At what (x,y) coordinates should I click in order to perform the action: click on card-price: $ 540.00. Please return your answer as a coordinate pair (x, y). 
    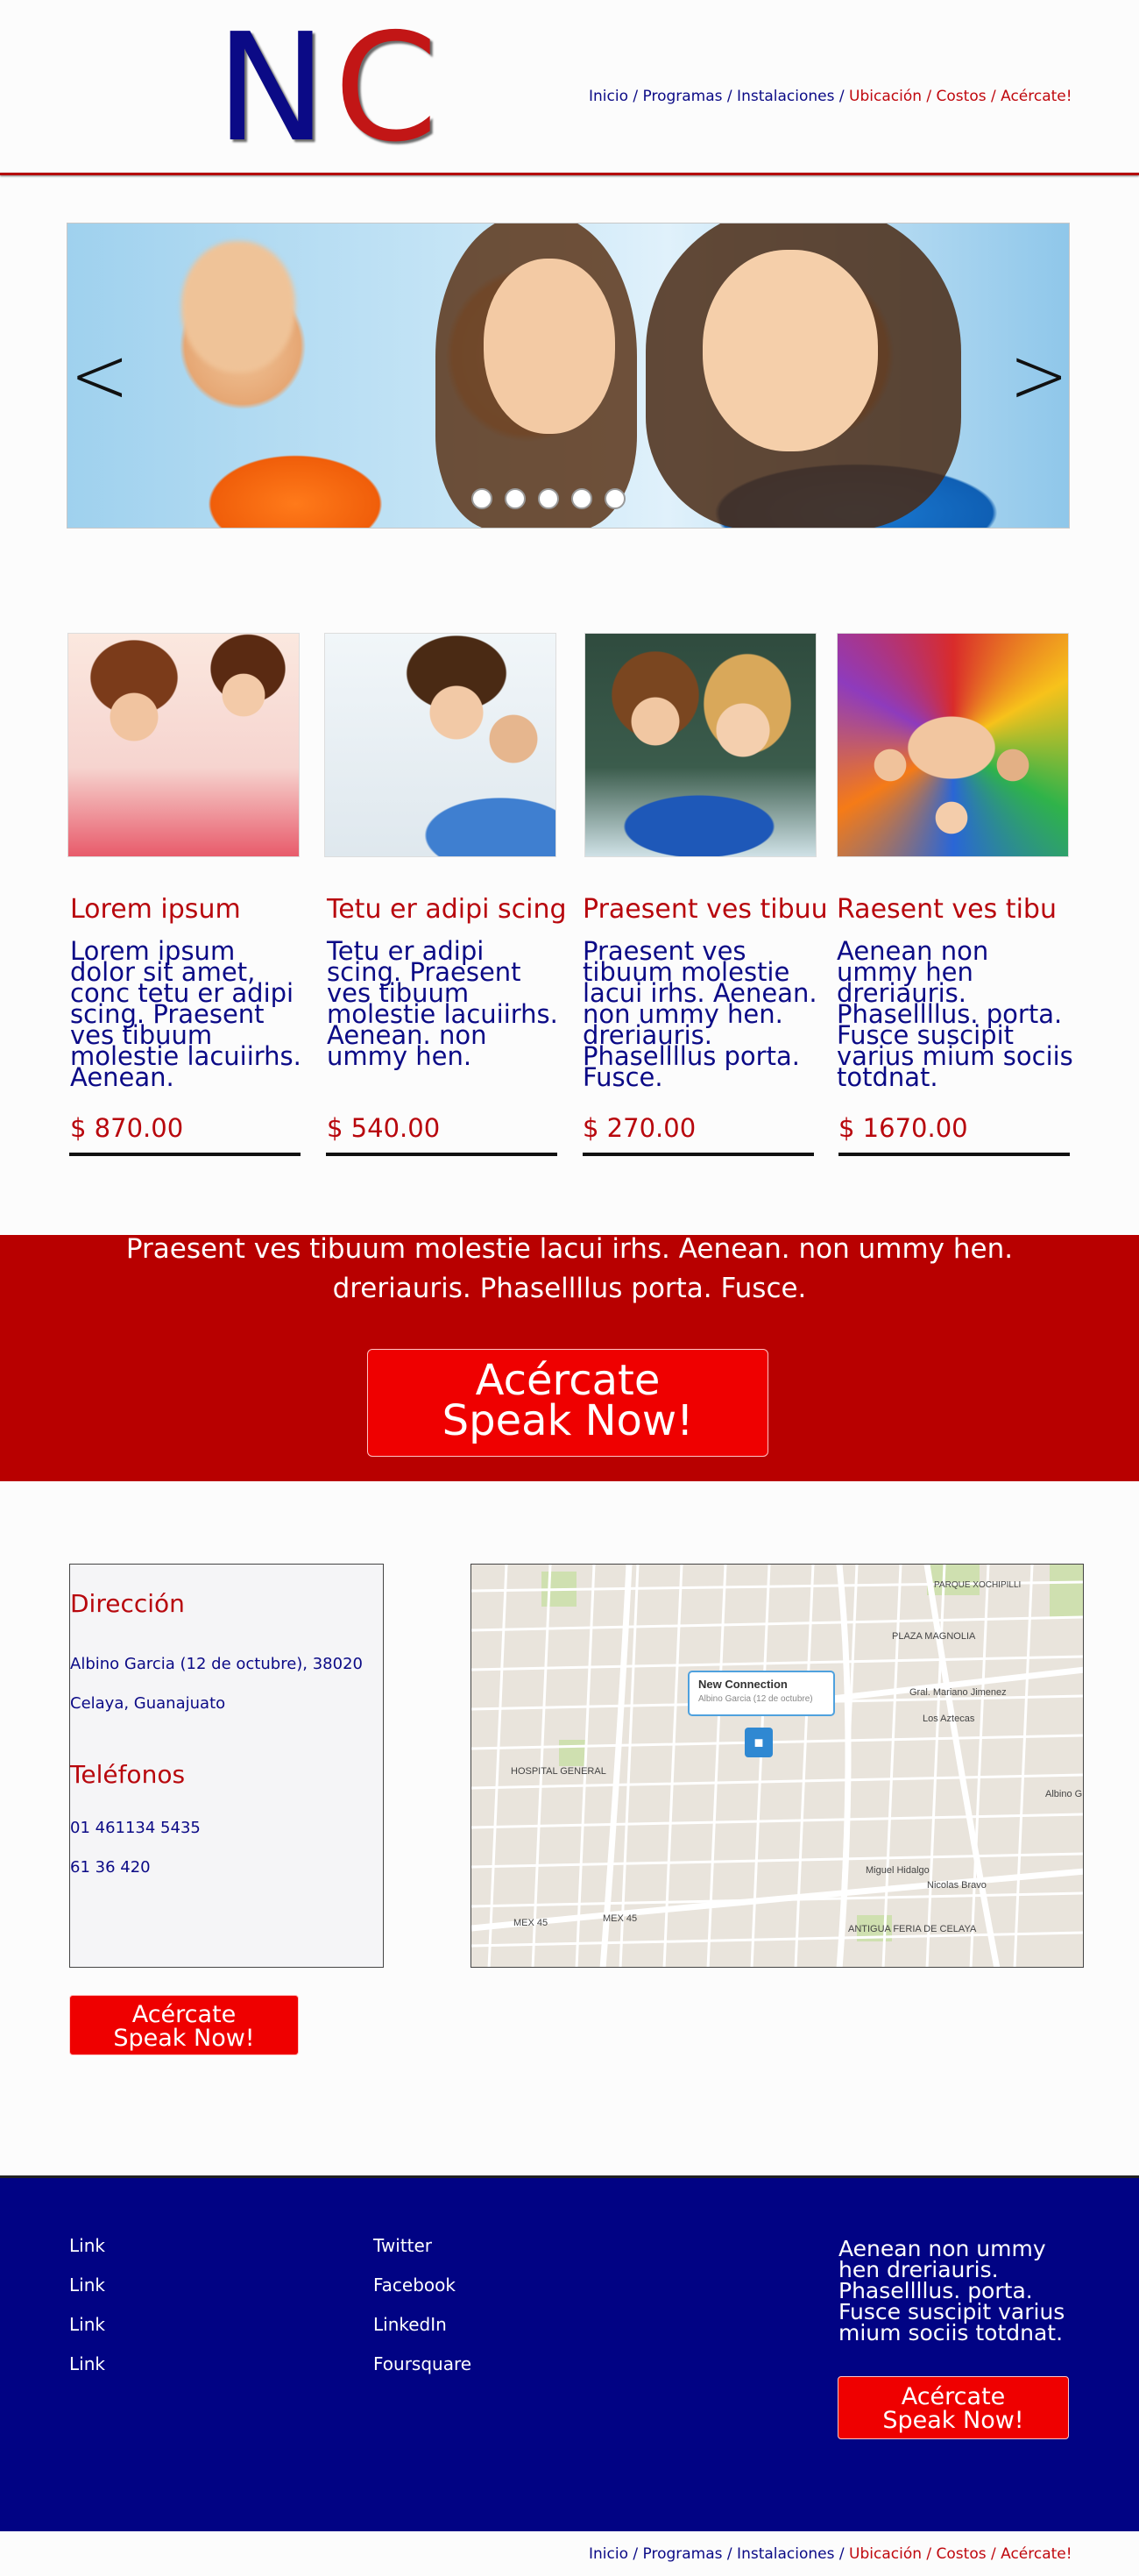
    Looking at the image, I should click on (384, 1128).